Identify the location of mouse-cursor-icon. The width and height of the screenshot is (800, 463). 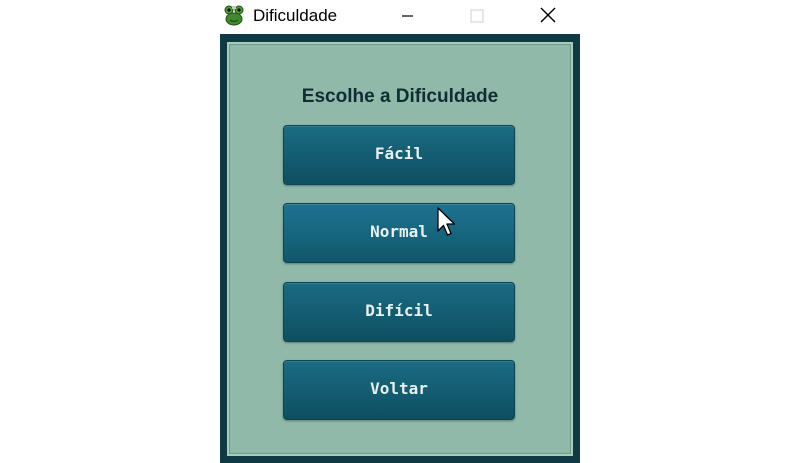
(447, 222).